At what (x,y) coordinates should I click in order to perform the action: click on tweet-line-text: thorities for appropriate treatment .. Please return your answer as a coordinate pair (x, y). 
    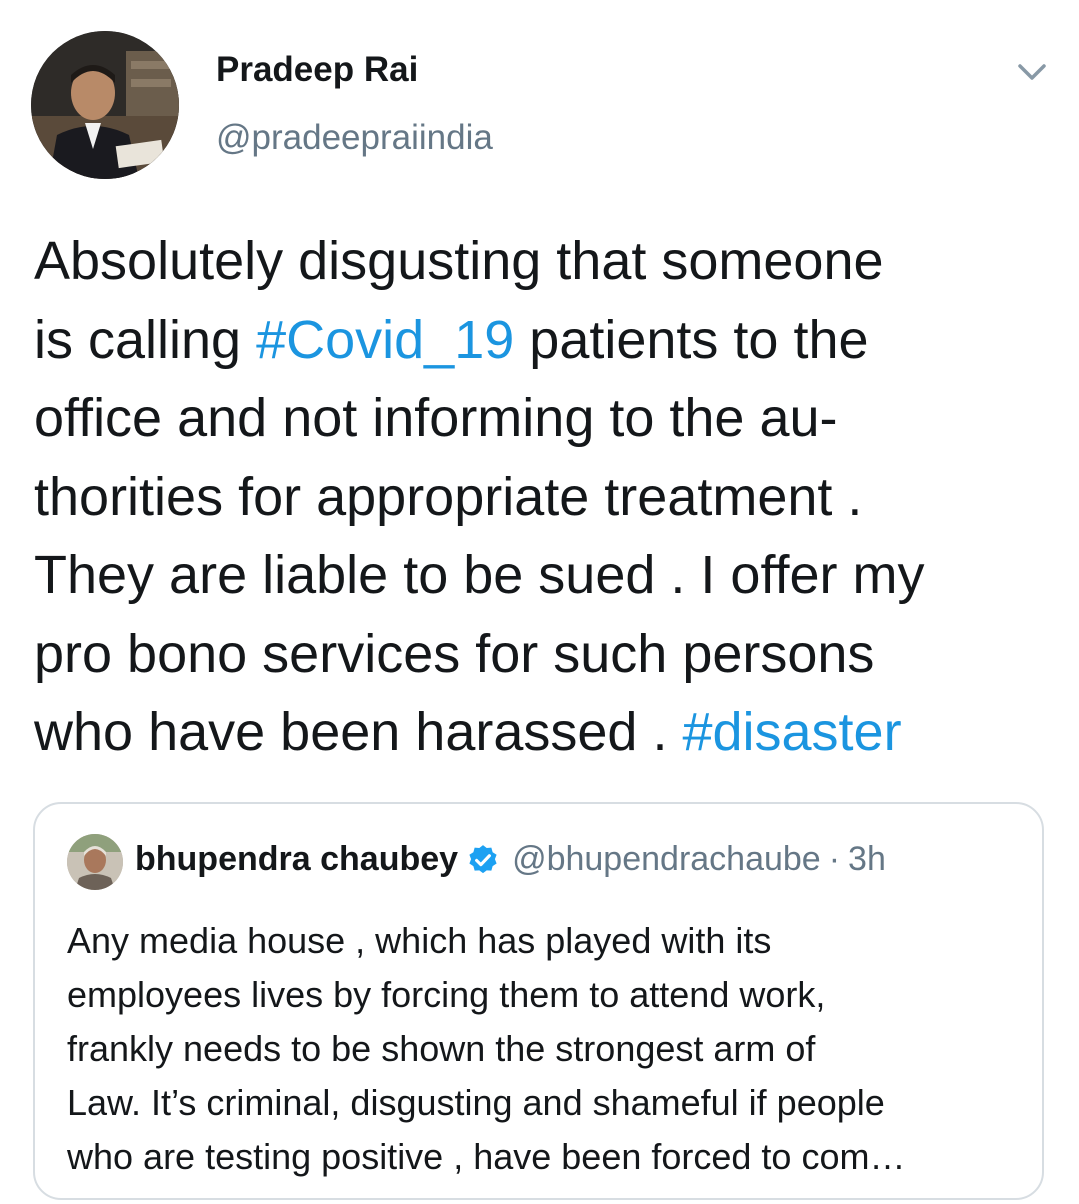
    Looking at the image, I should click on (448, 496).